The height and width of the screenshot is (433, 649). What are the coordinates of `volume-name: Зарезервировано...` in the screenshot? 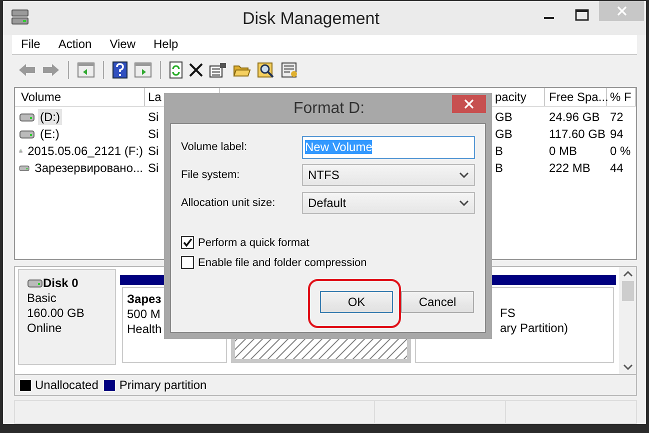 It's located at (88, 168).